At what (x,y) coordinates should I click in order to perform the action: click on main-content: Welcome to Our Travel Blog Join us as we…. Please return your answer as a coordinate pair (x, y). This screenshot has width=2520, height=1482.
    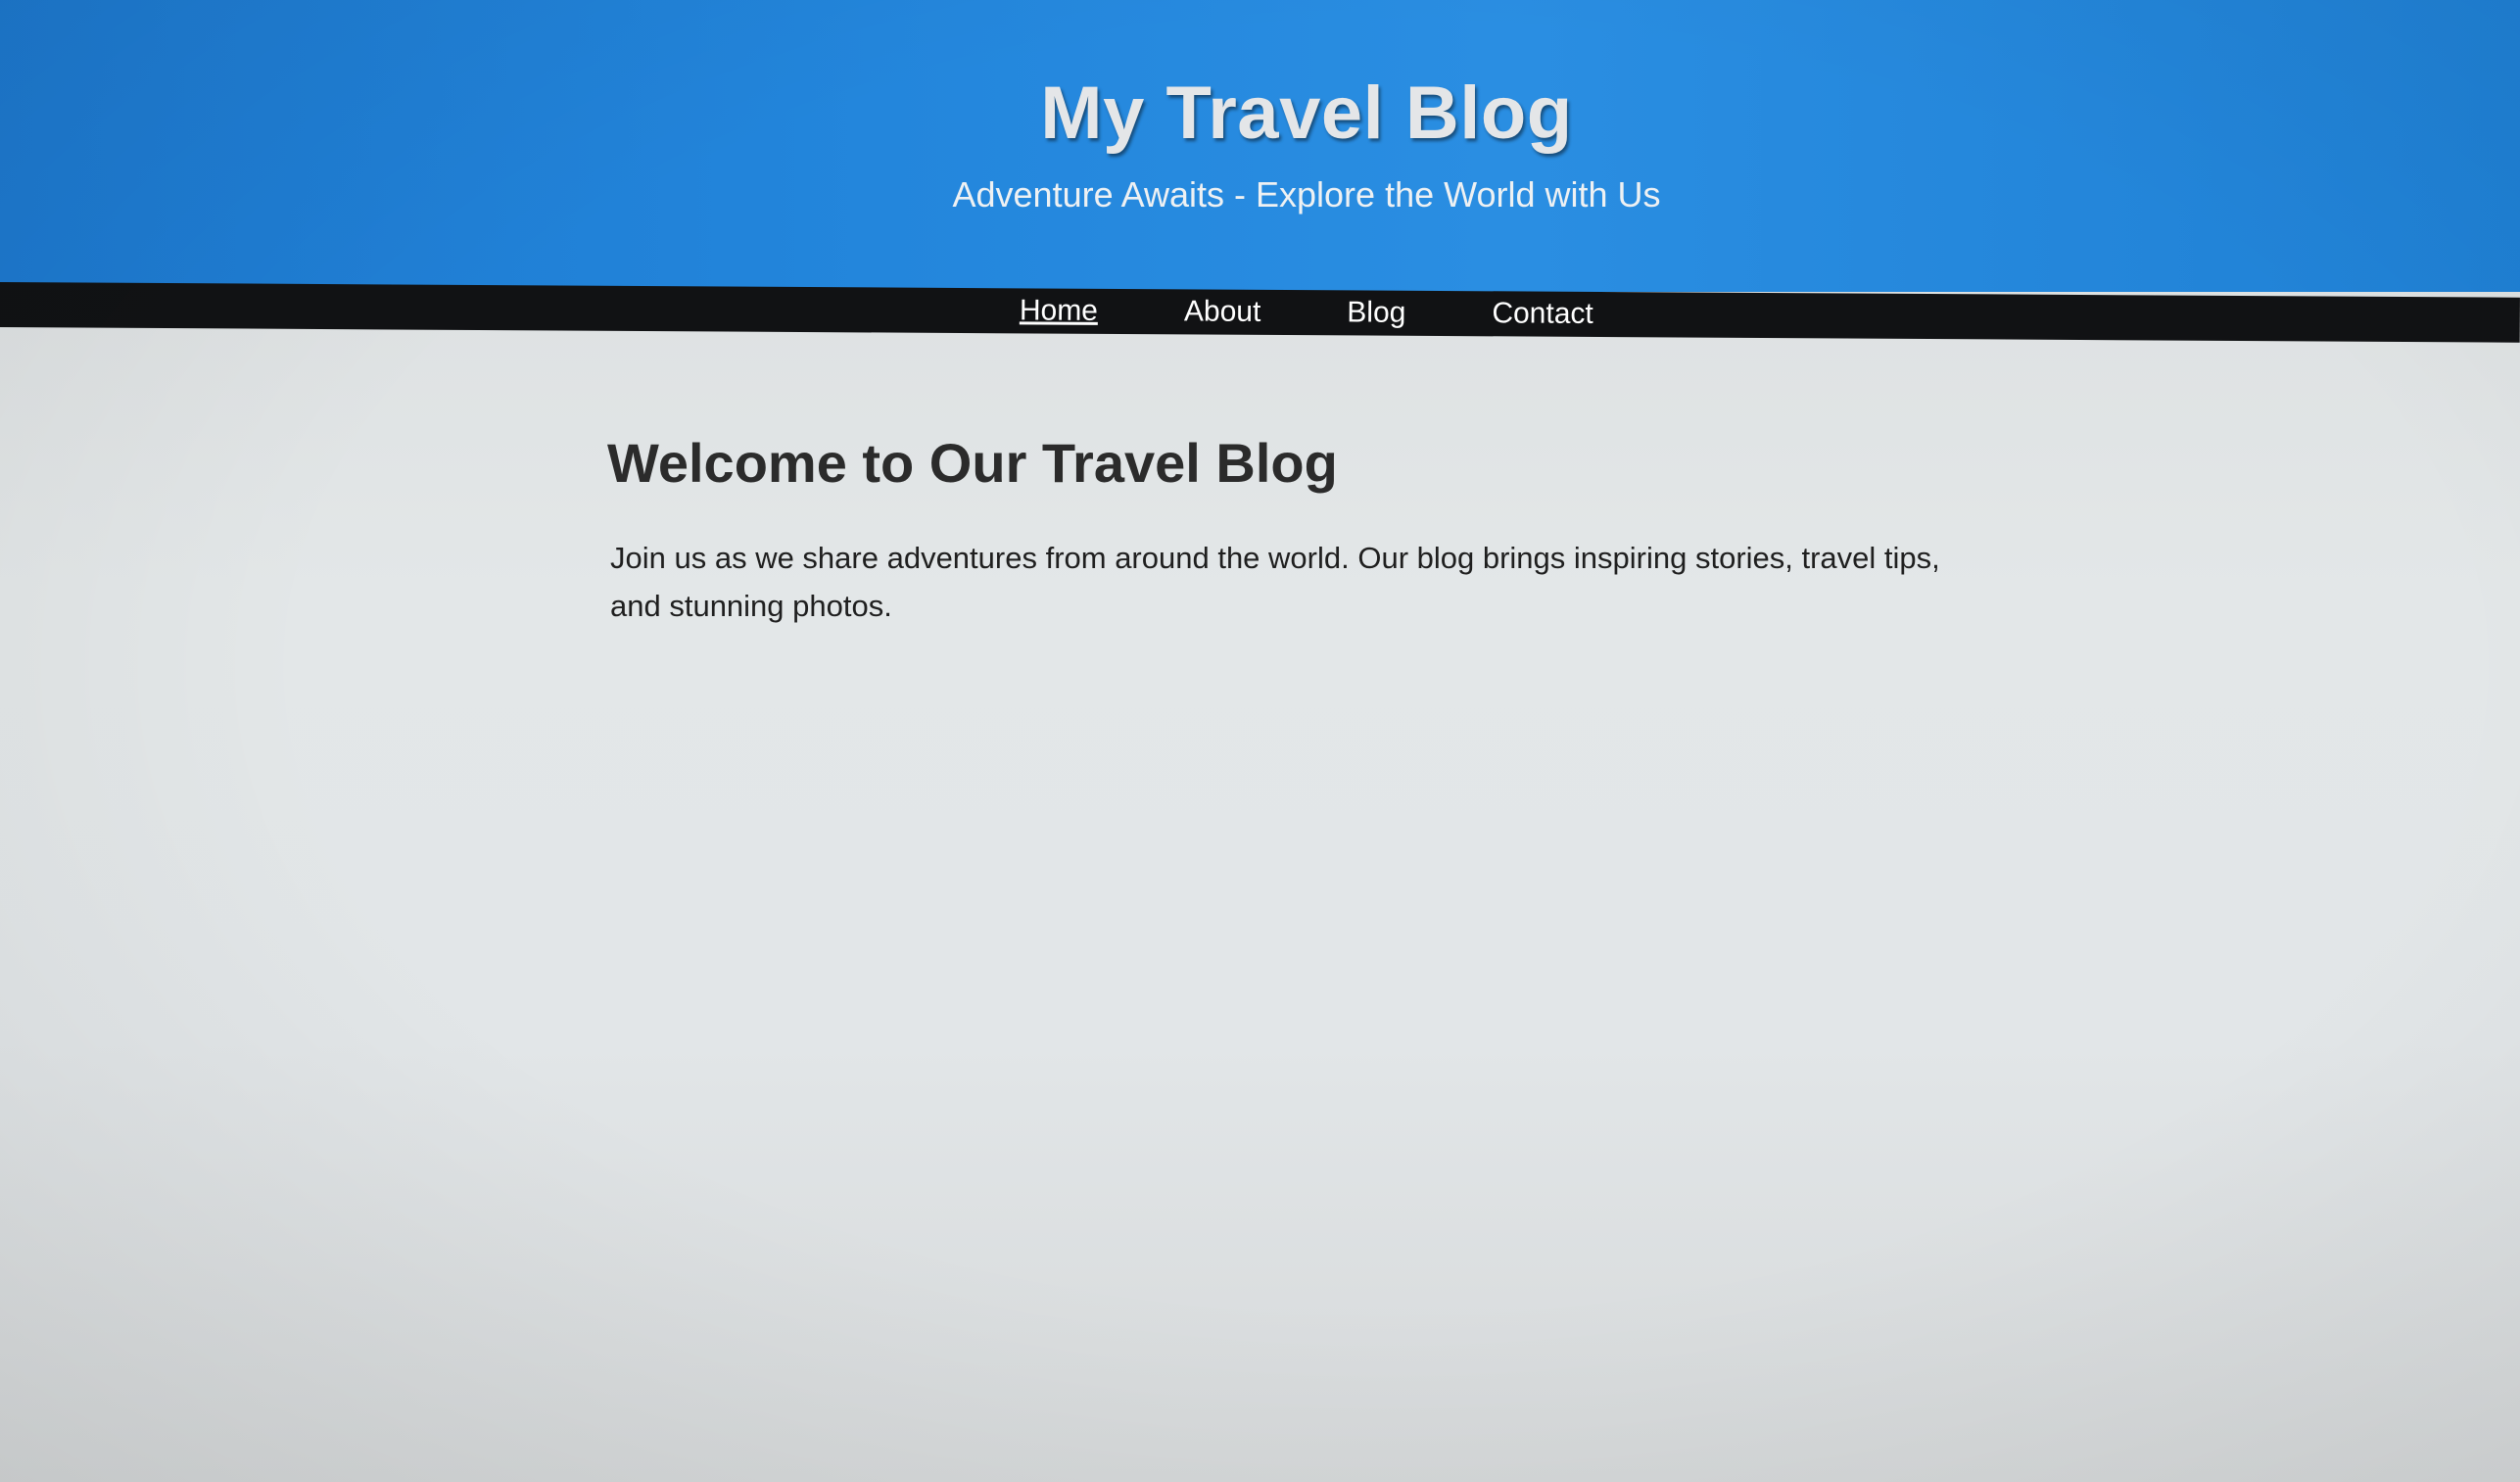
    Looking at the image, I should click on (1292, 530).